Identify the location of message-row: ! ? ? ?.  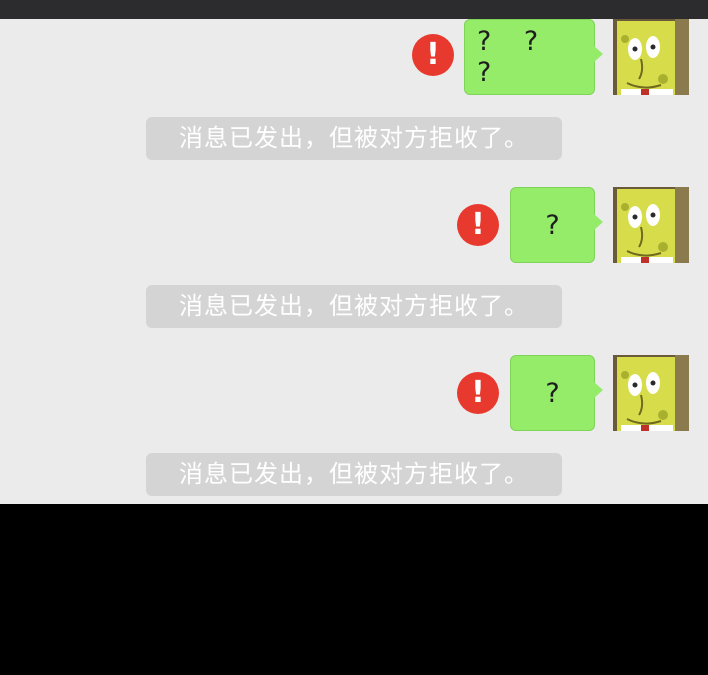
(354, 59).